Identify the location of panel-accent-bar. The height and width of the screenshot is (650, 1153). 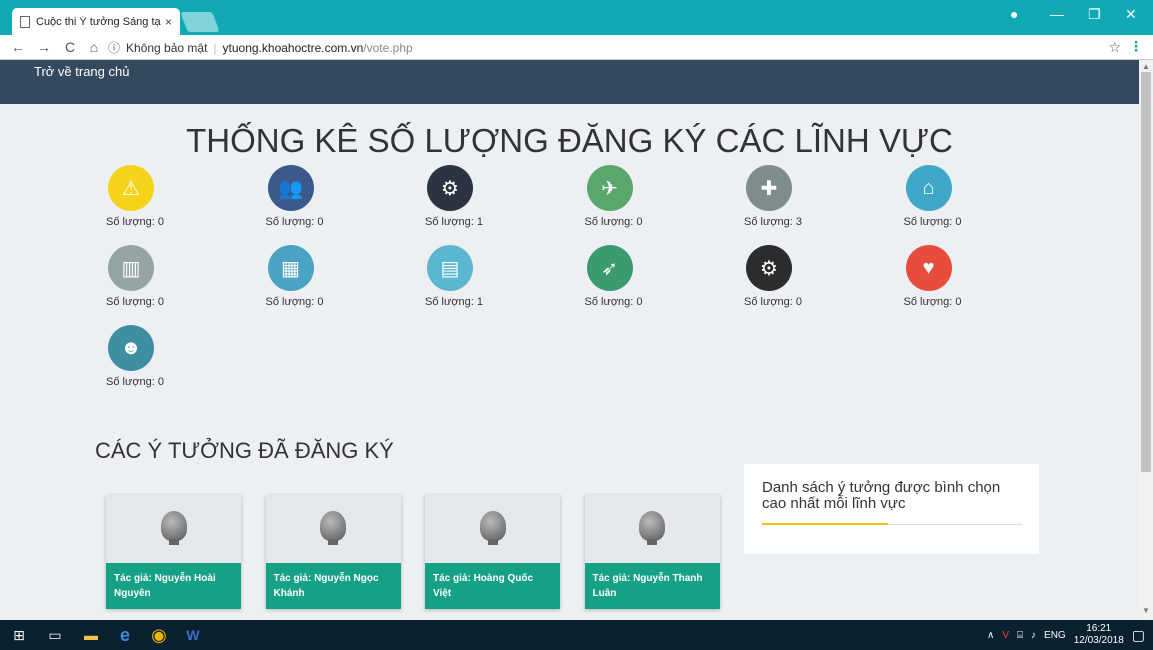
(825, 524).